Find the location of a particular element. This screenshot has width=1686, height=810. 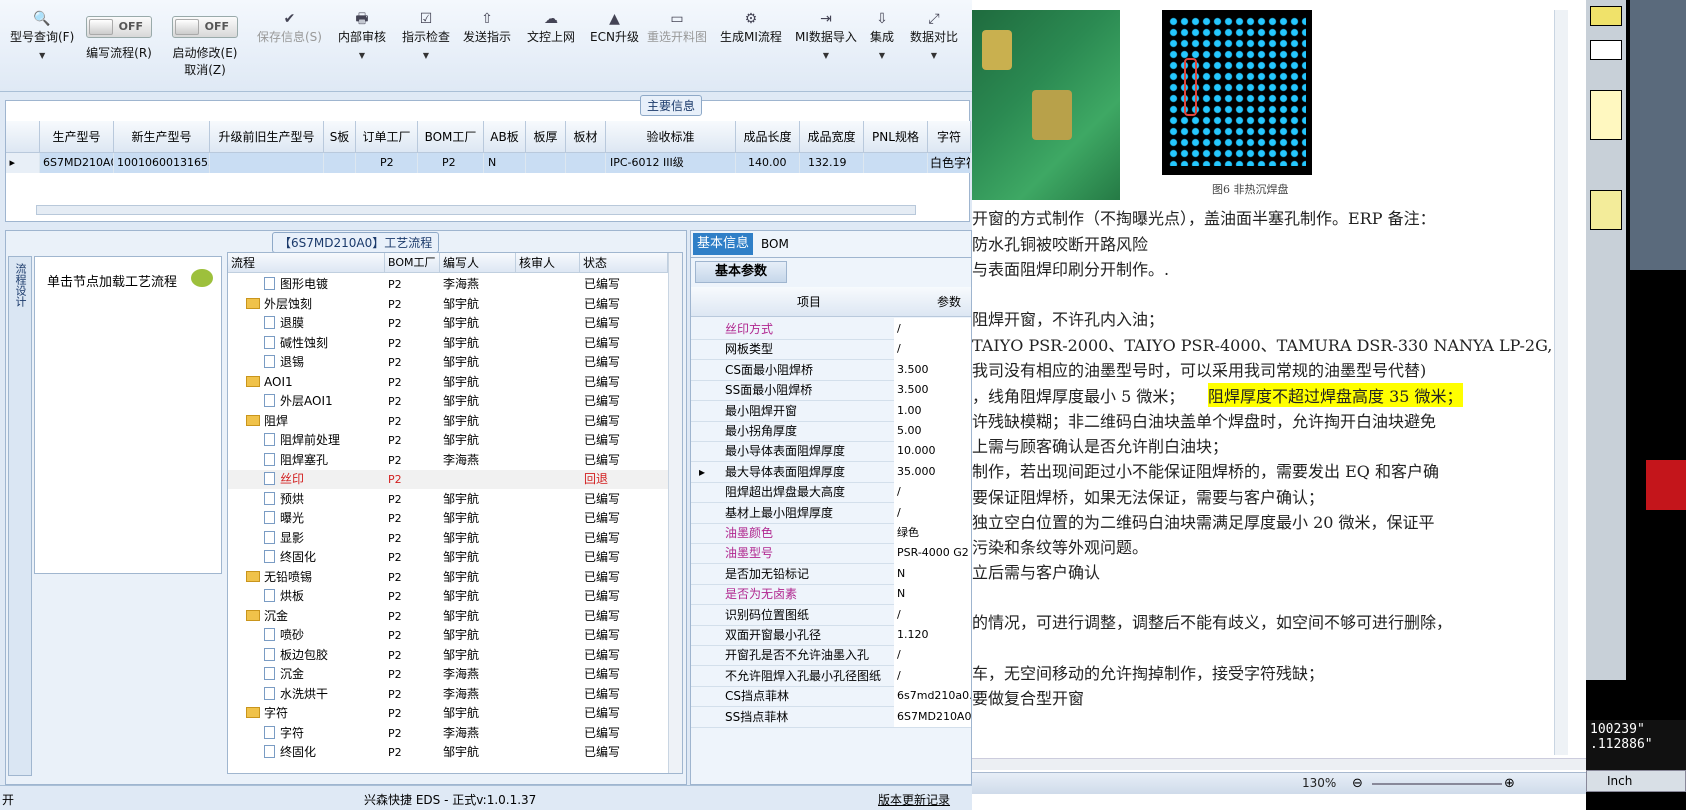

internal-review-button: 🖶 内部审核 ▼ is located at coordinates (362, 35).